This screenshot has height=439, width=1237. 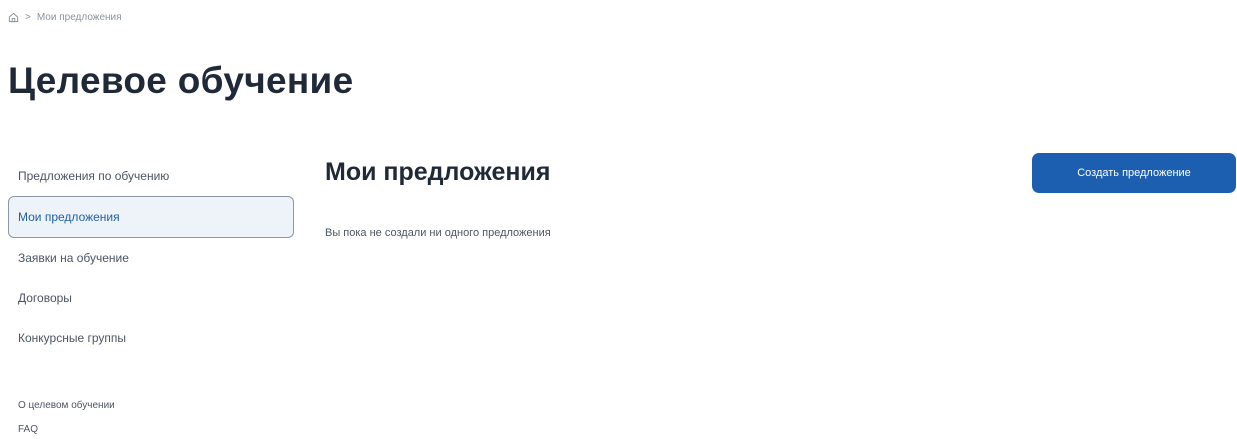 What do you see at coordinates (151, 176) in the screenshot?
I see `sidebar-item-training-offers: Предложения по обучению` at bounding box center [151, 176].